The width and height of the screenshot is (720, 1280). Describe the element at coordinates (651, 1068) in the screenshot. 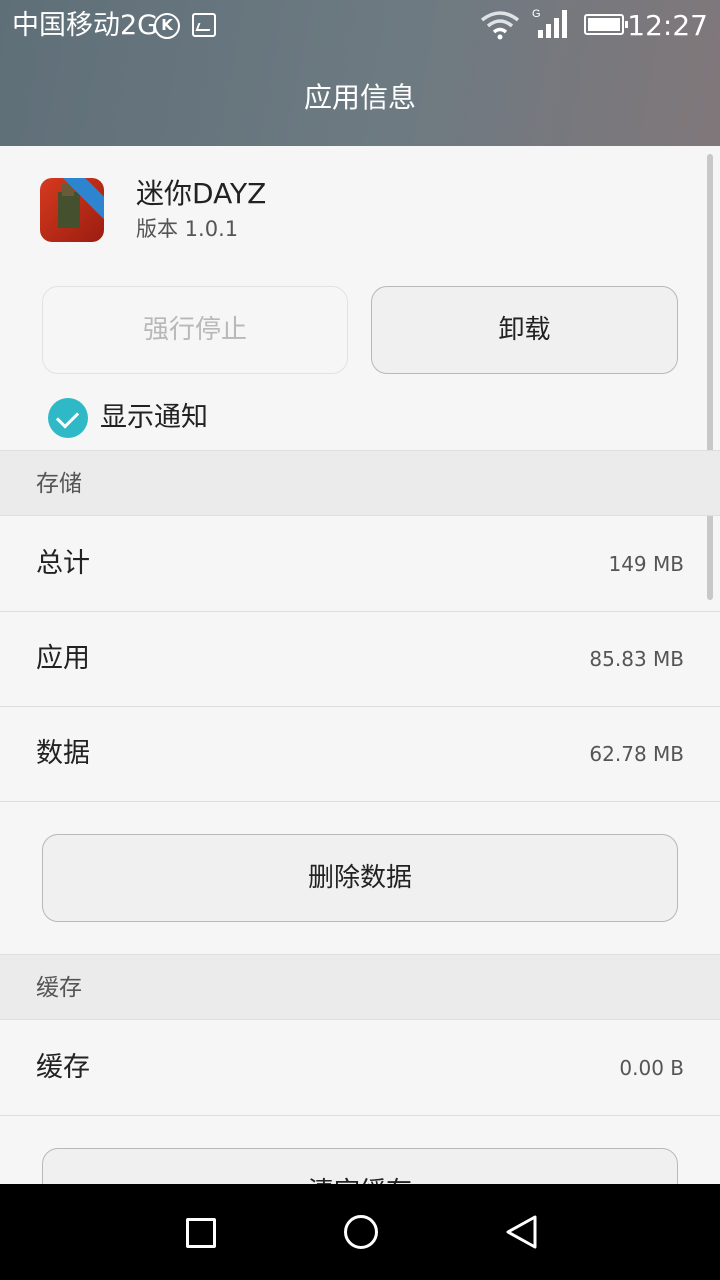

I see `row-value: 0.00 B` at that location.